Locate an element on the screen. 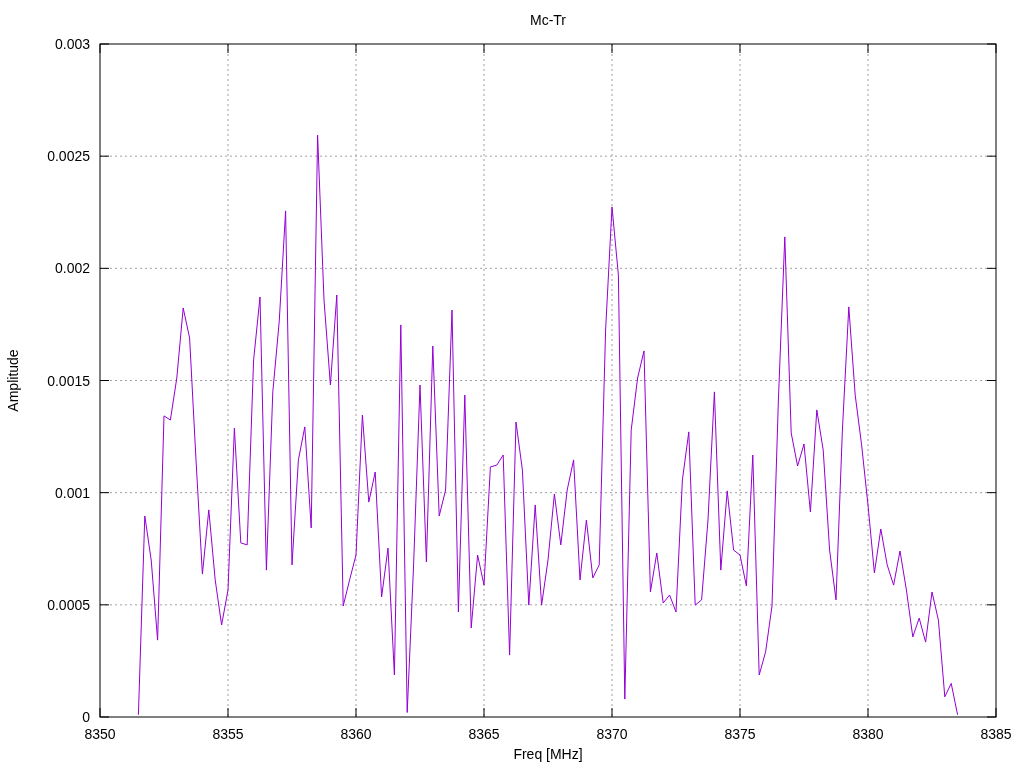 The width and height of the screenshot is (1024, 768). tick-label: 8360 is located at coordinates (356, 734).